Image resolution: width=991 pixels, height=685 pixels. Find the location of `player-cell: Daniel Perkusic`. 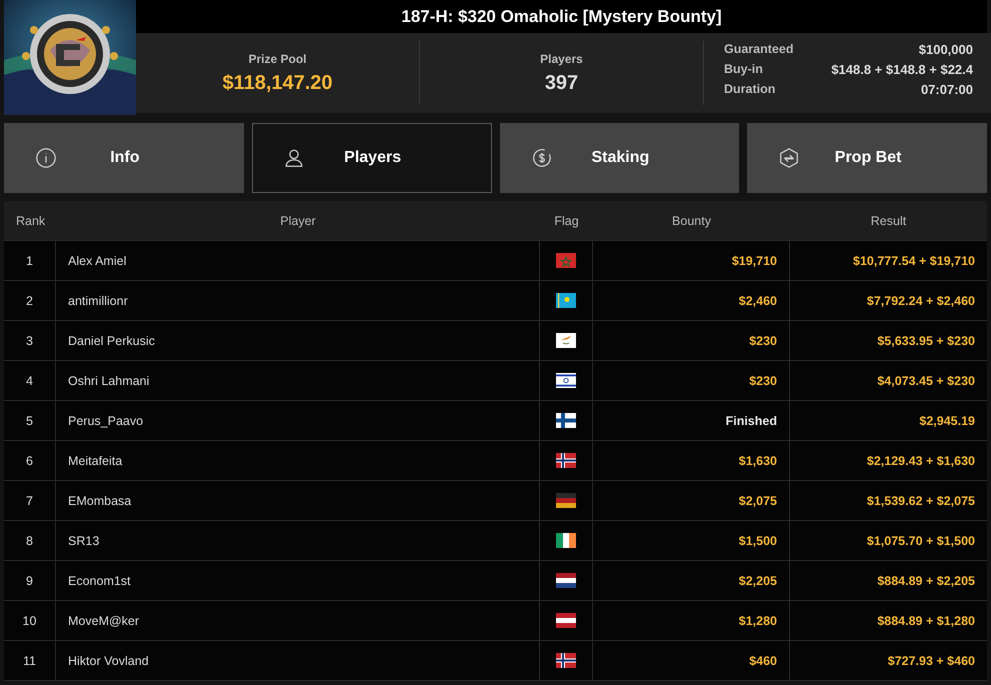

player-cell: Daniel Perkusic is located at coordinates (298, 340).